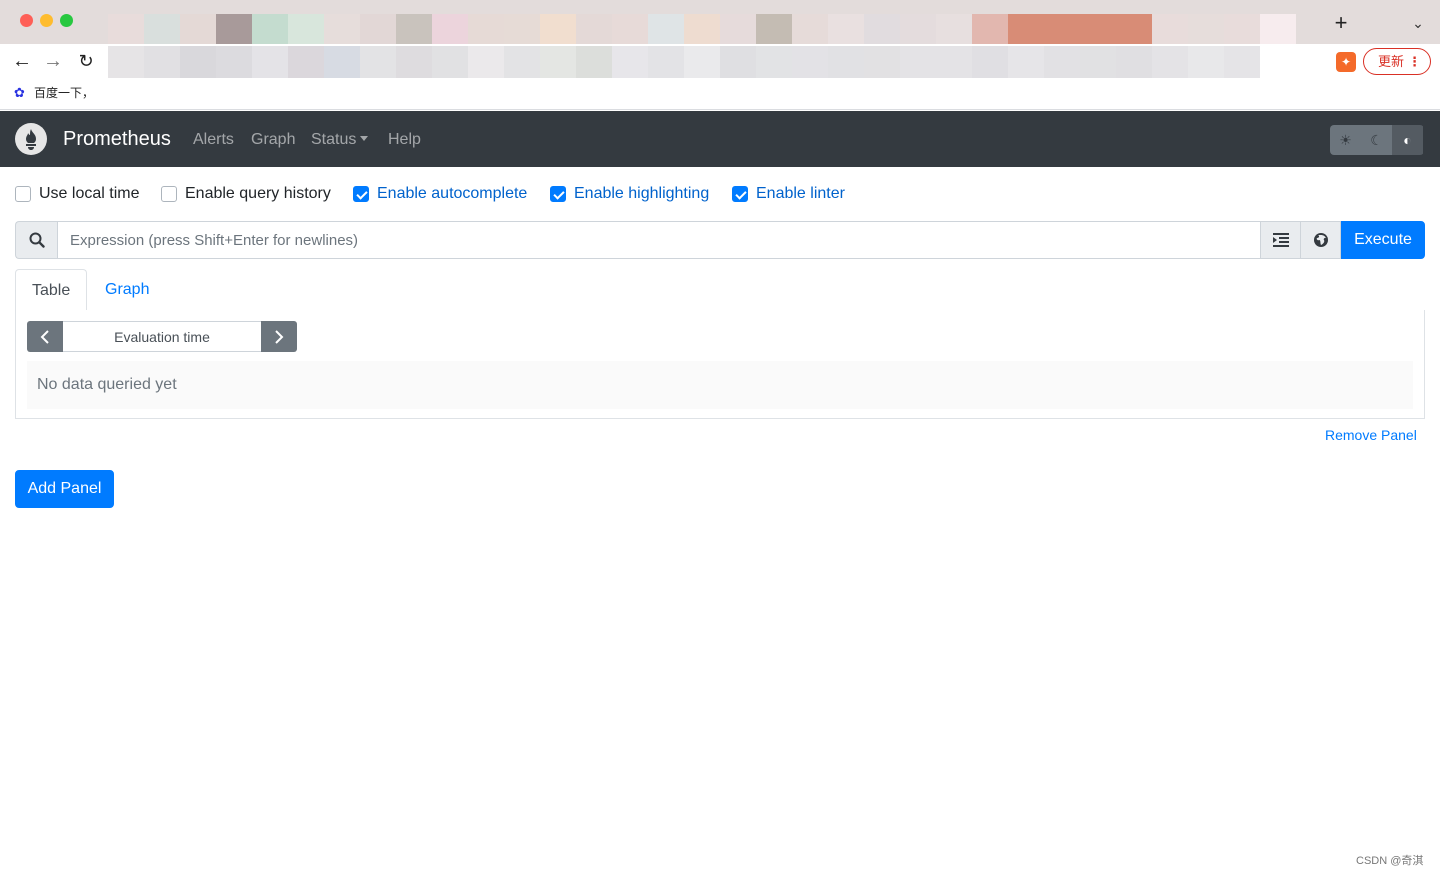  I want to click on nav-help: Help, so click(404, 140).